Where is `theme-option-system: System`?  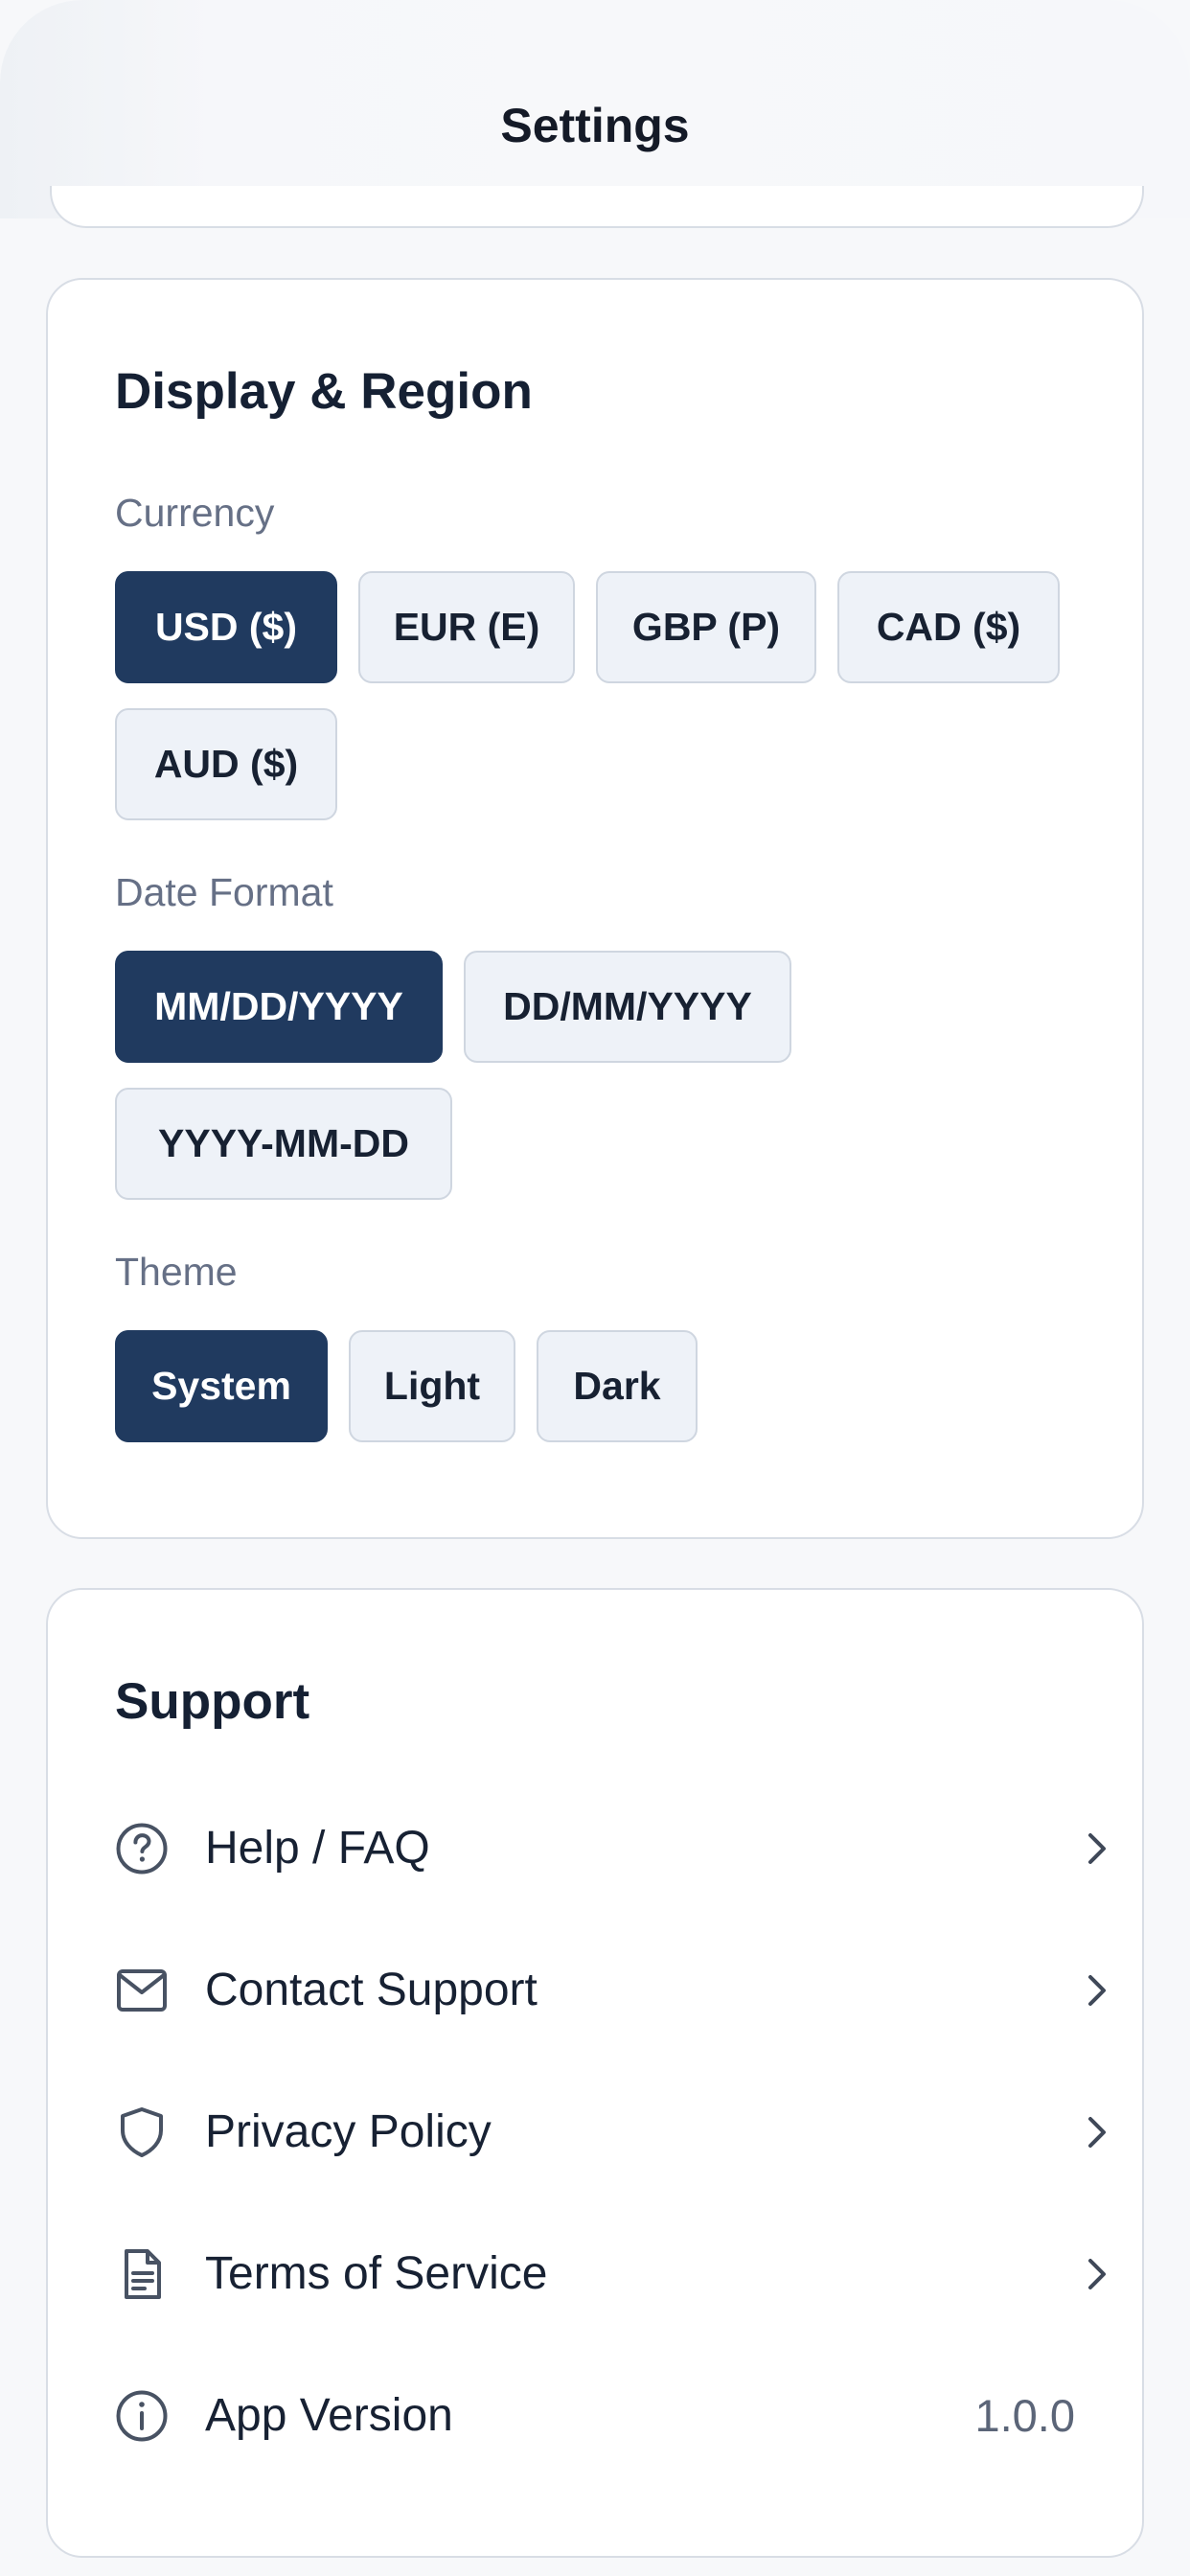 theme-option-system: System is located at coordinates (222, 1386).